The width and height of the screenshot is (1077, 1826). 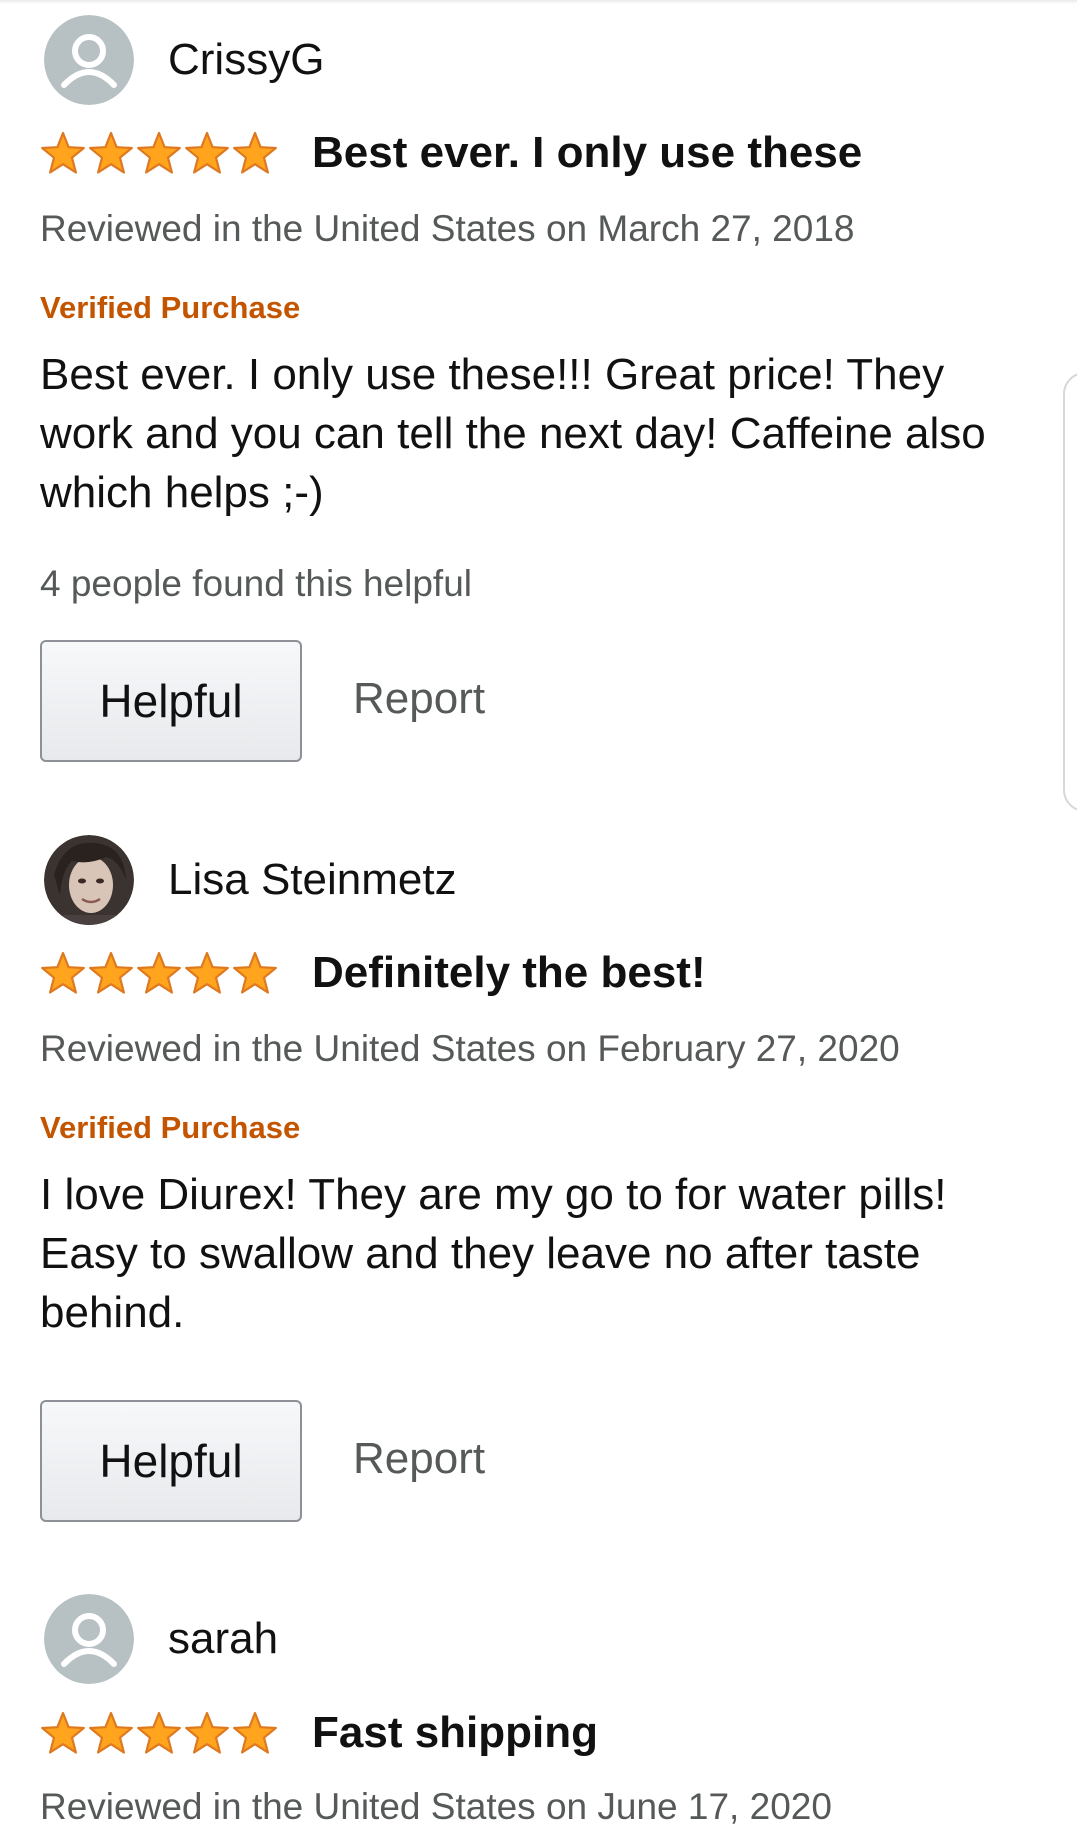 I want to click on review-title-row: Definitely the best!, so click(x=373, y=973).